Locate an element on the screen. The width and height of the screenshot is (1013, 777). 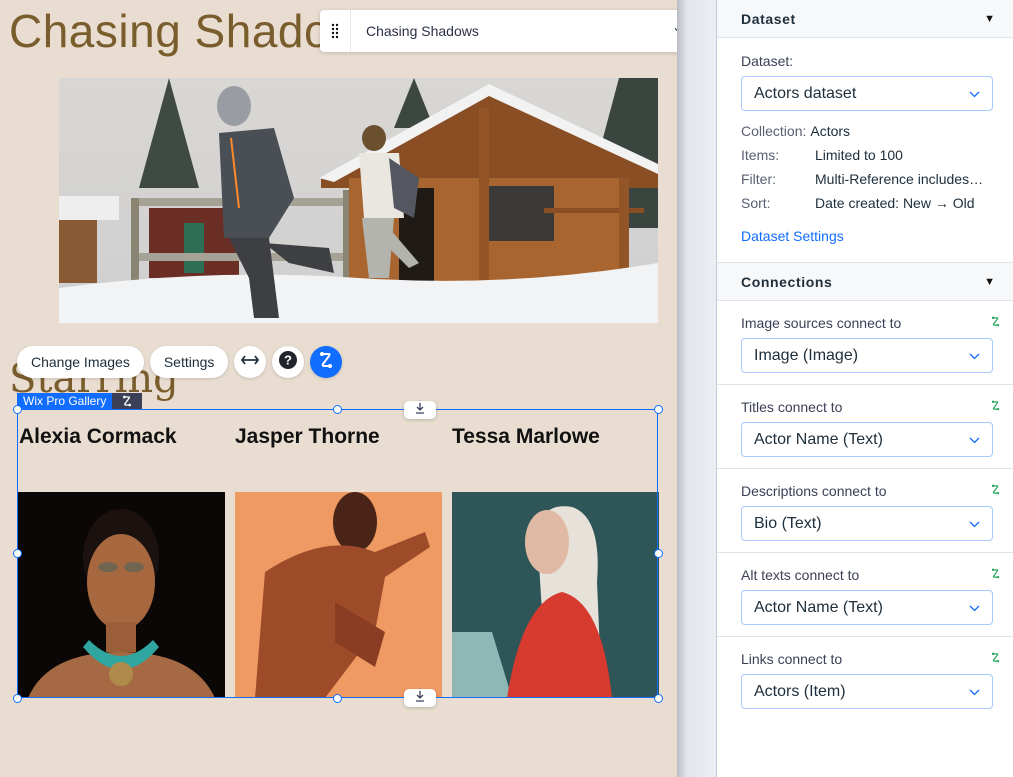
connect-data-icon is located at coordinates (326, 362).